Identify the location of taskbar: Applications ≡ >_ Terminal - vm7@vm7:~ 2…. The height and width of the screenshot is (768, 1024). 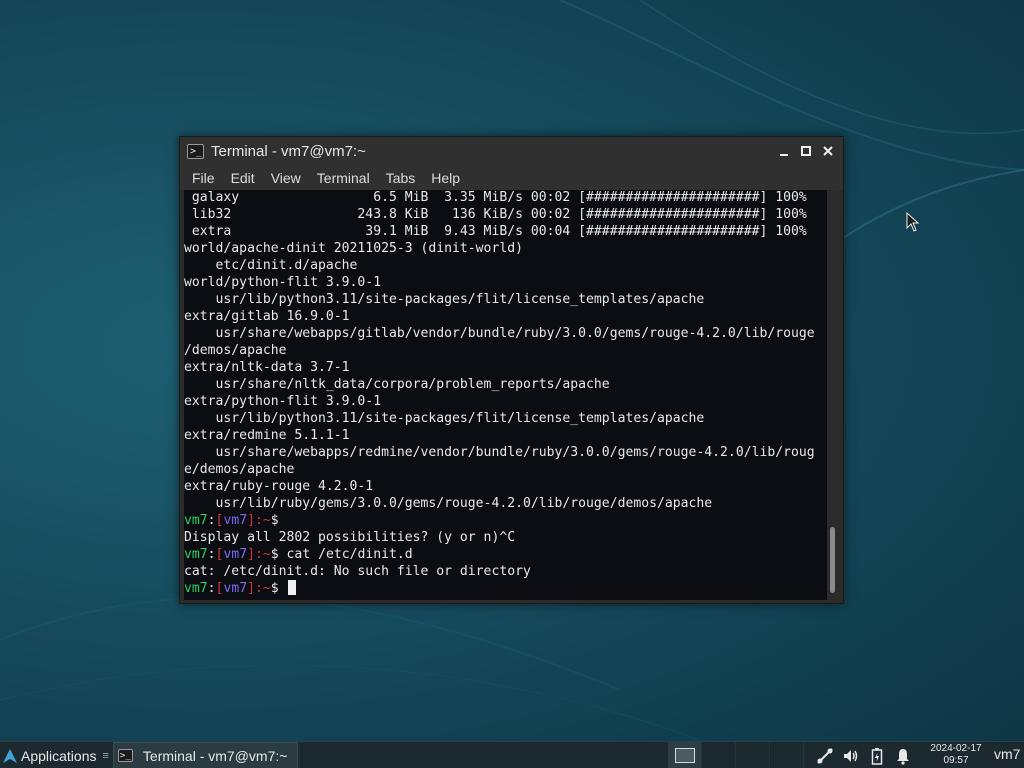
(512, 754).